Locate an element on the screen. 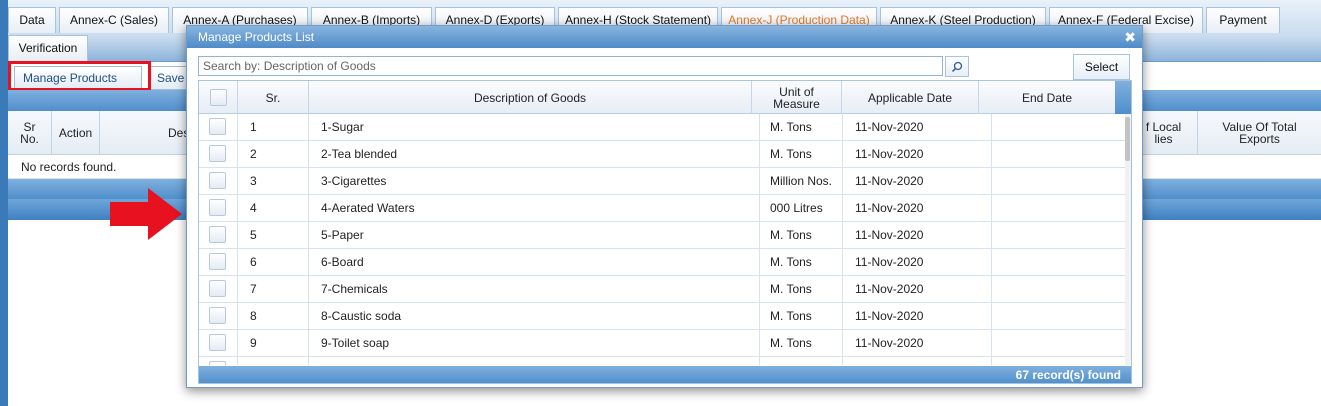  dialog-title-bar: Manage Products List is located at coordinates (664, 37).